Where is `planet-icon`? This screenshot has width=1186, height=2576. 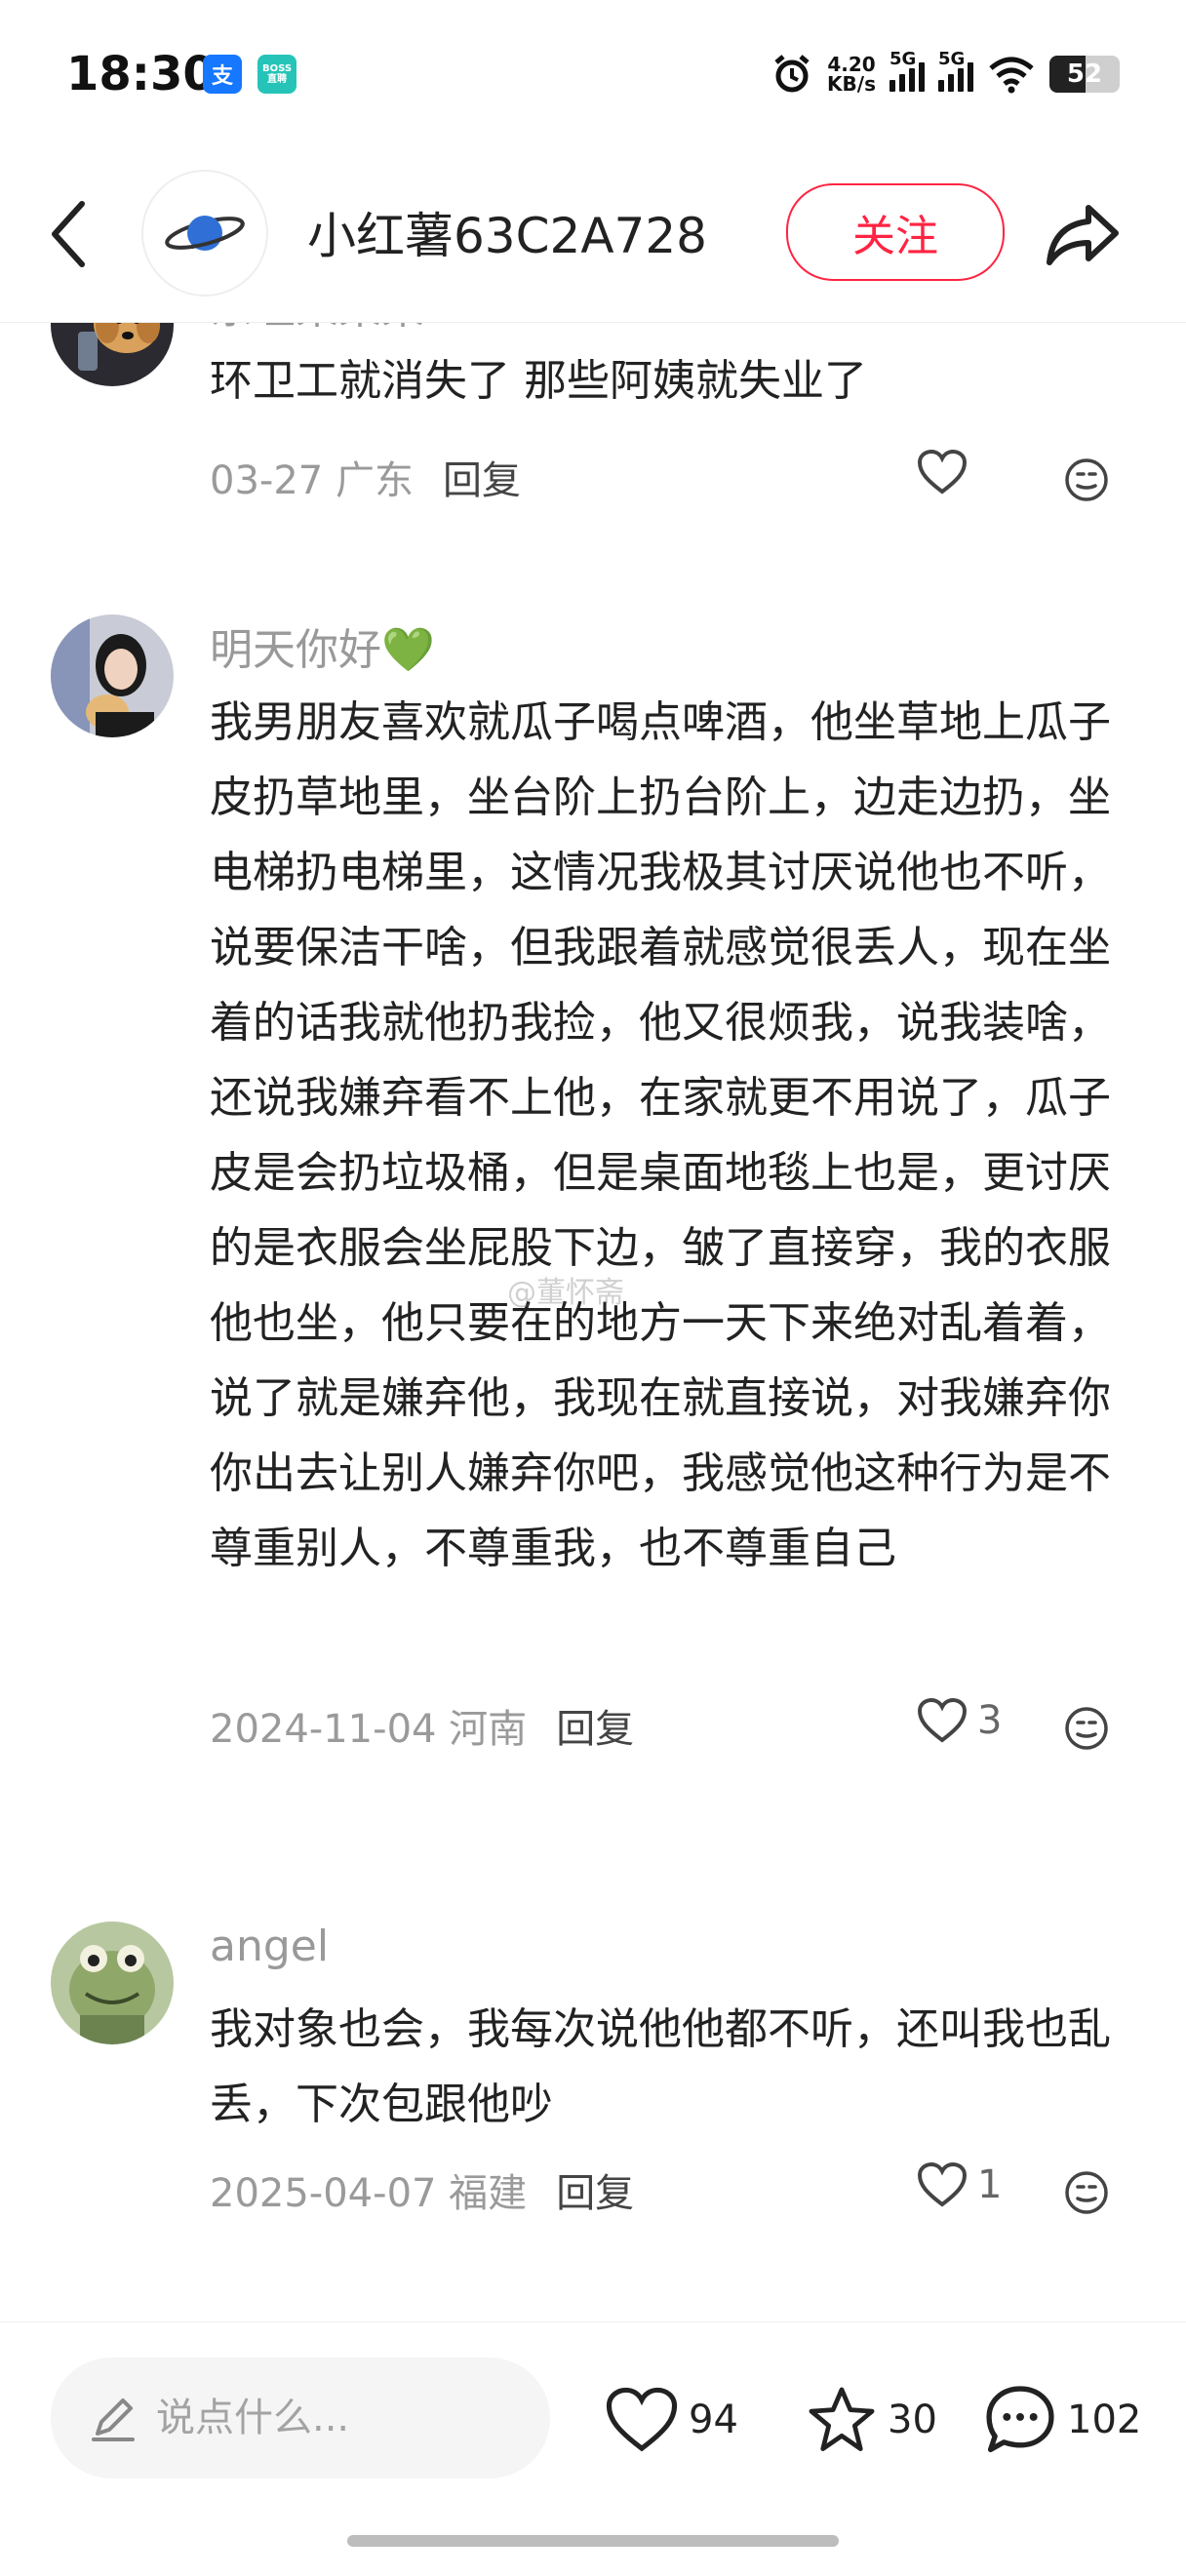
planet-icon is located at coordinates (205, 233).